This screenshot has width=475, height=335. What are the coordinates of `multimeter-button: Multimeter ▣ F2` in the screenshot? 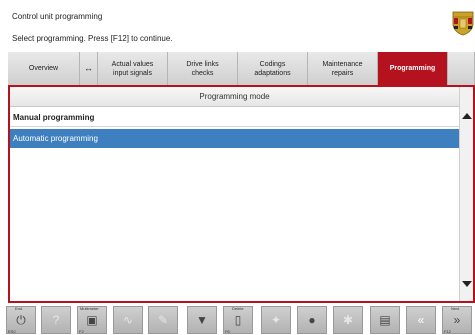 It's located at (92, 320).